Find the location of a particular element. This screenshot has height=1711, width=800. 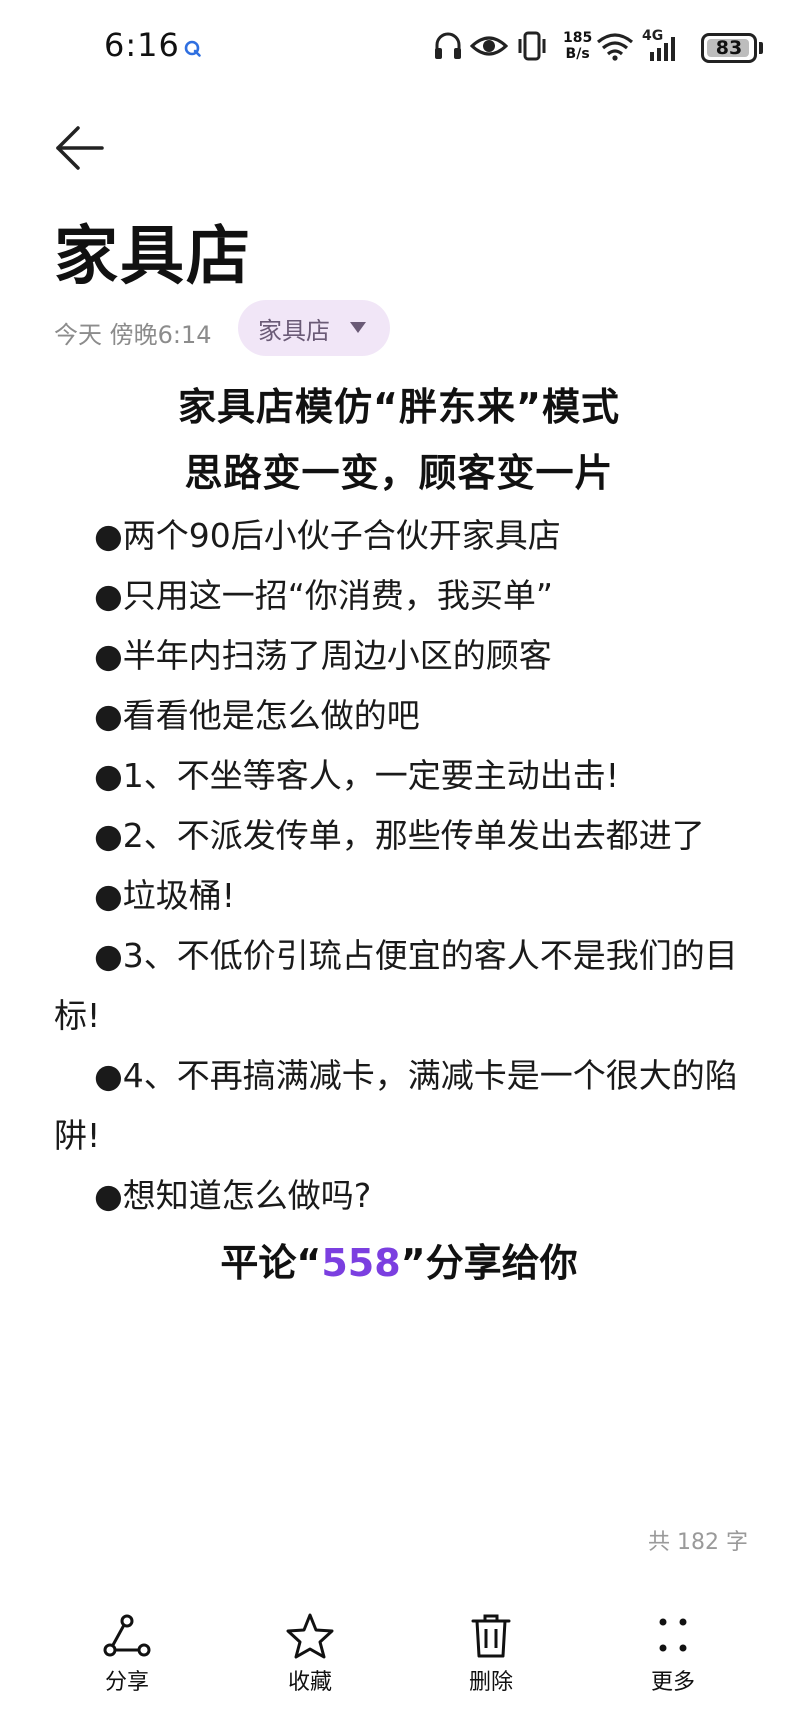

note-paragraph: ●想知道怎么做吗? is located at coordinates (233, 1195).